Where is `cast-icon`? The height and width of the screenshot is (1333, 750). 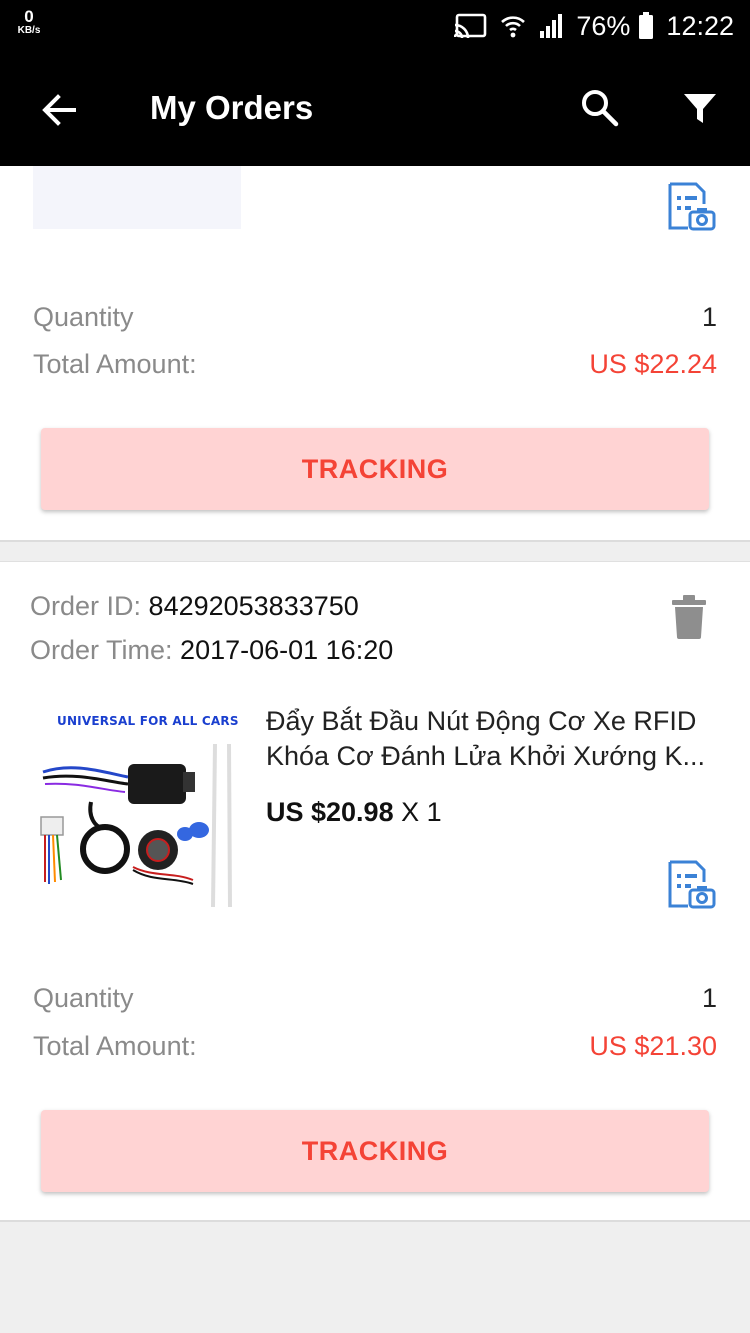
cast-icon is located at coordinates (471, 26).